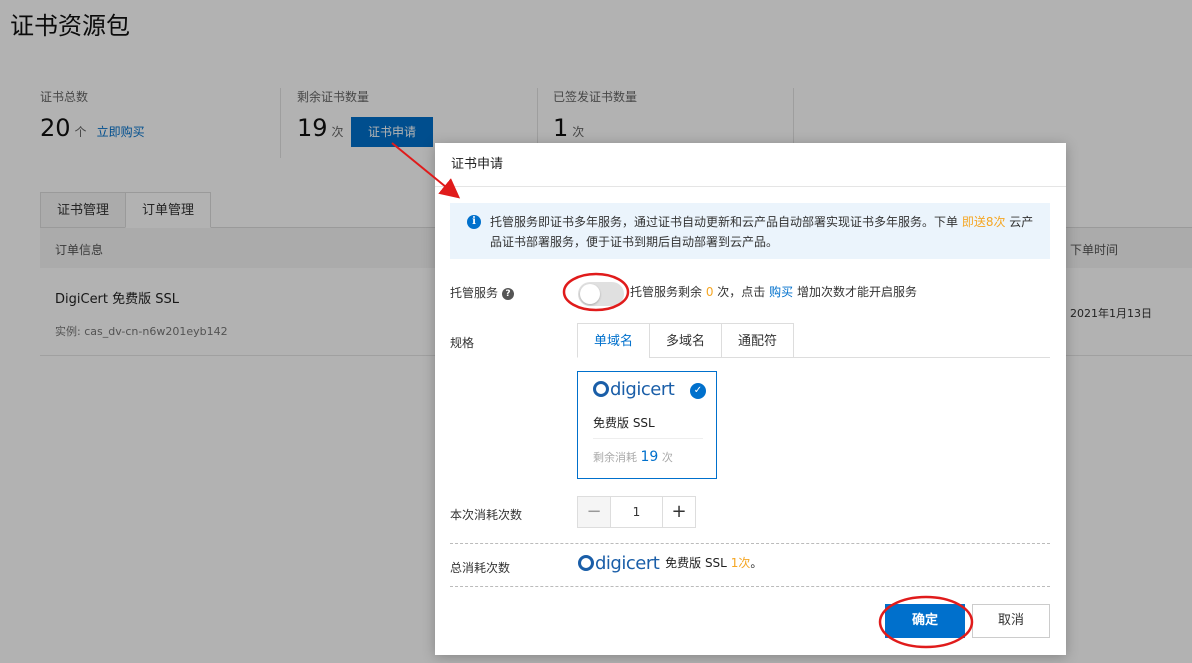  Describe the element at coordinates (649, 457) in the screenshot. I see `remain-count: 19` at that location.